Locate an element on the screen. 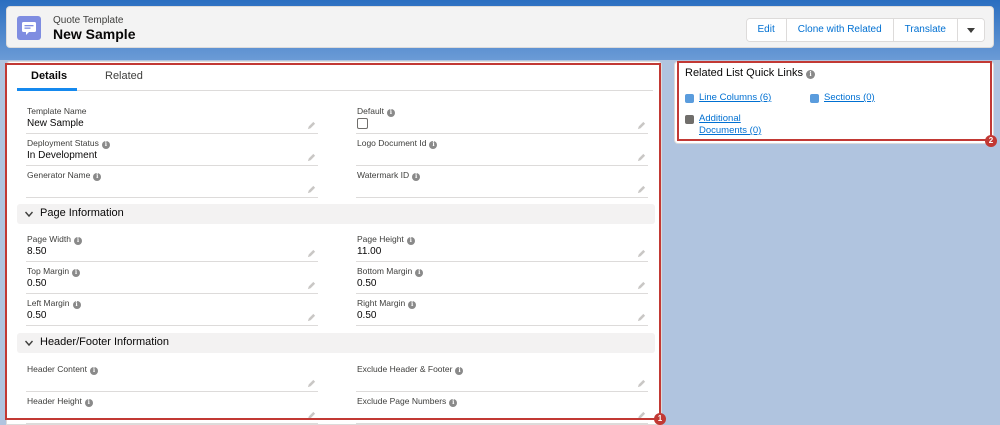 The image size is (1000, 425). field-label: Bottom Margin i is located at coordinates (390, 271).